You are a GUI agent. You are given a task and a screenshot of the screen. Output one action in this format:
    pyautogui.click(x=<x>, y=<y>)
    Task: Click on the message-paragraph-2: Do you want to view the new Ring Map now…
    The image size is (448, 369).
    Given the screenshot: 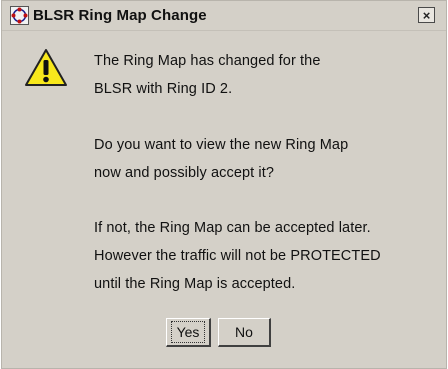 What is the action you would take?
    pyautogui.click(x=221, y=159)
    